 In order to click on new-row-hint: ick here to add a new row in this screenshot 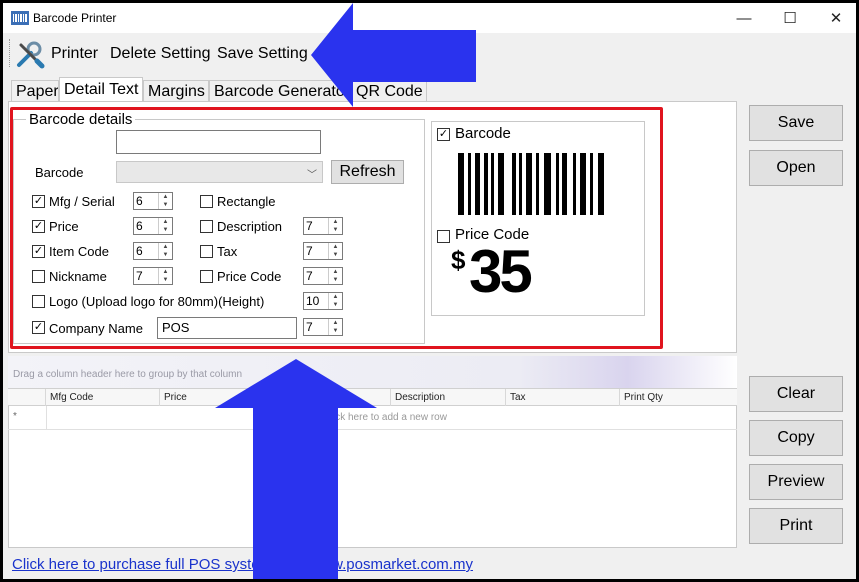, I will do `click(390, 417)`.